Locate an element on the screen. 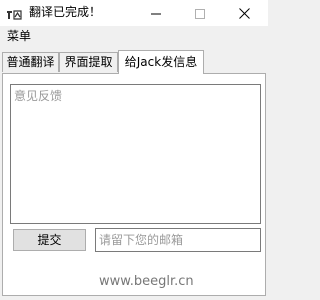 The height and width of the screenshot is (300, 320). maximize-icon is located at coordinates (200, 13).